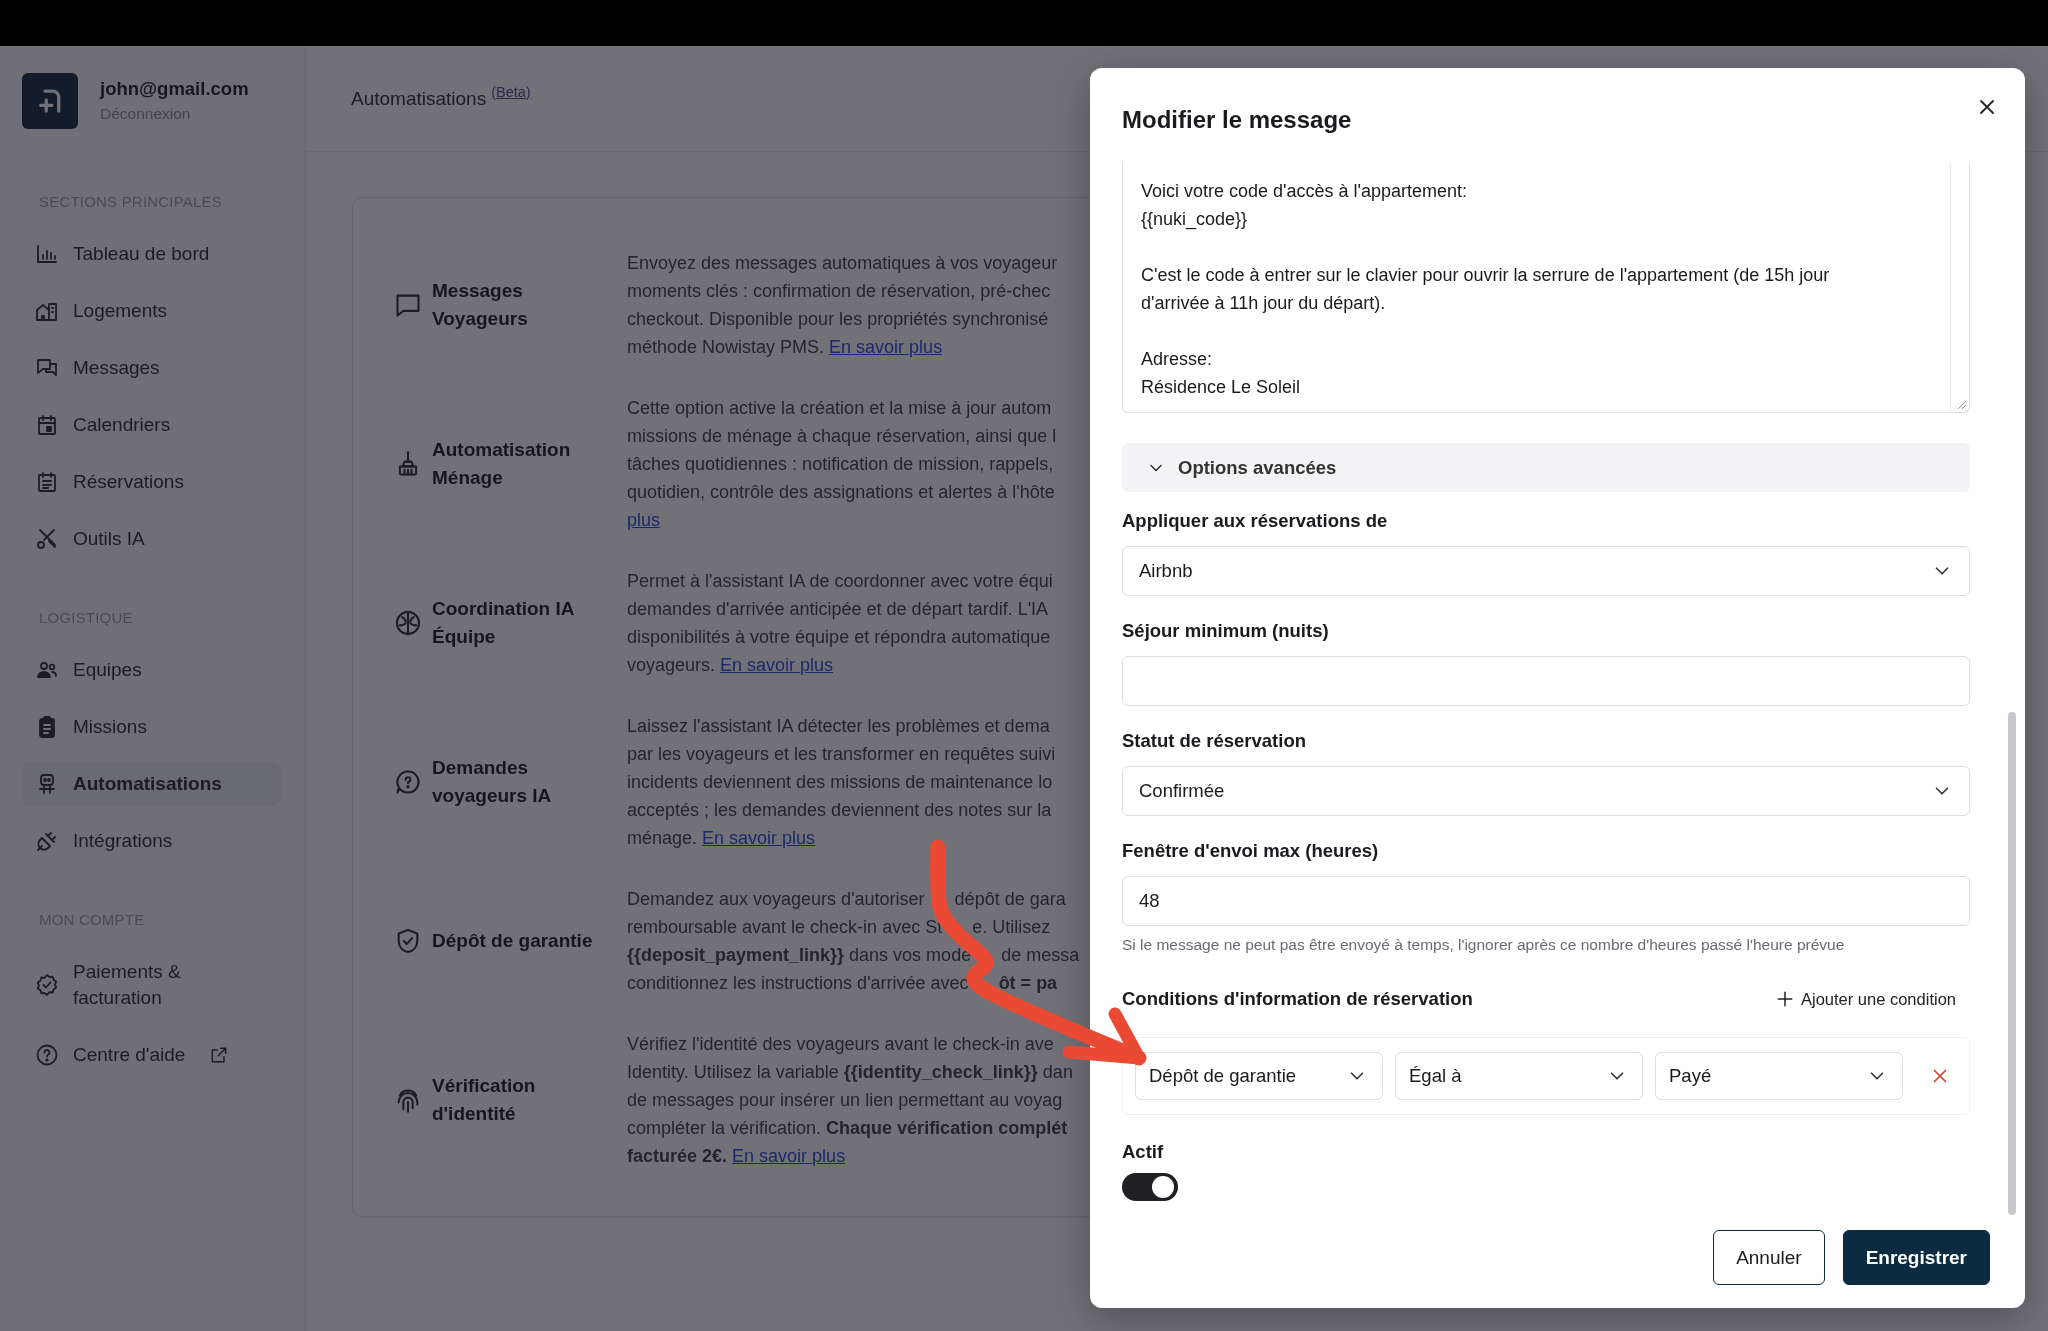 The width and height of the screenshot is (2048, 1331). What do you see at coordinates (848, 1128) in the screenshot?
I see `description-text: compléter la vérification. Chaque vérification complét` at bounding box center [848, 1128].